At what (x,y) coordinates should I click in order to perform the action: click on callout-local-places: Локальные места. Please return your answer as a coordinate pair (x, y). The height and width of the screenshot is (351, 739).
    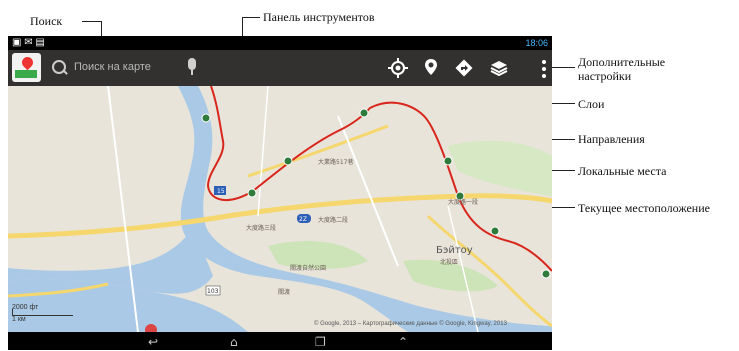
    Looking at the image, I should click on (622, 171).